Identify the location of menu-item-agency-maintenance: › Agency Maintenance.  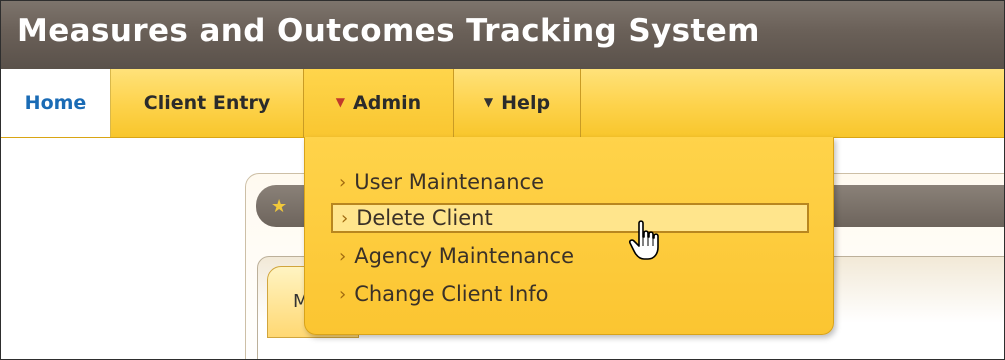
(570, 256).